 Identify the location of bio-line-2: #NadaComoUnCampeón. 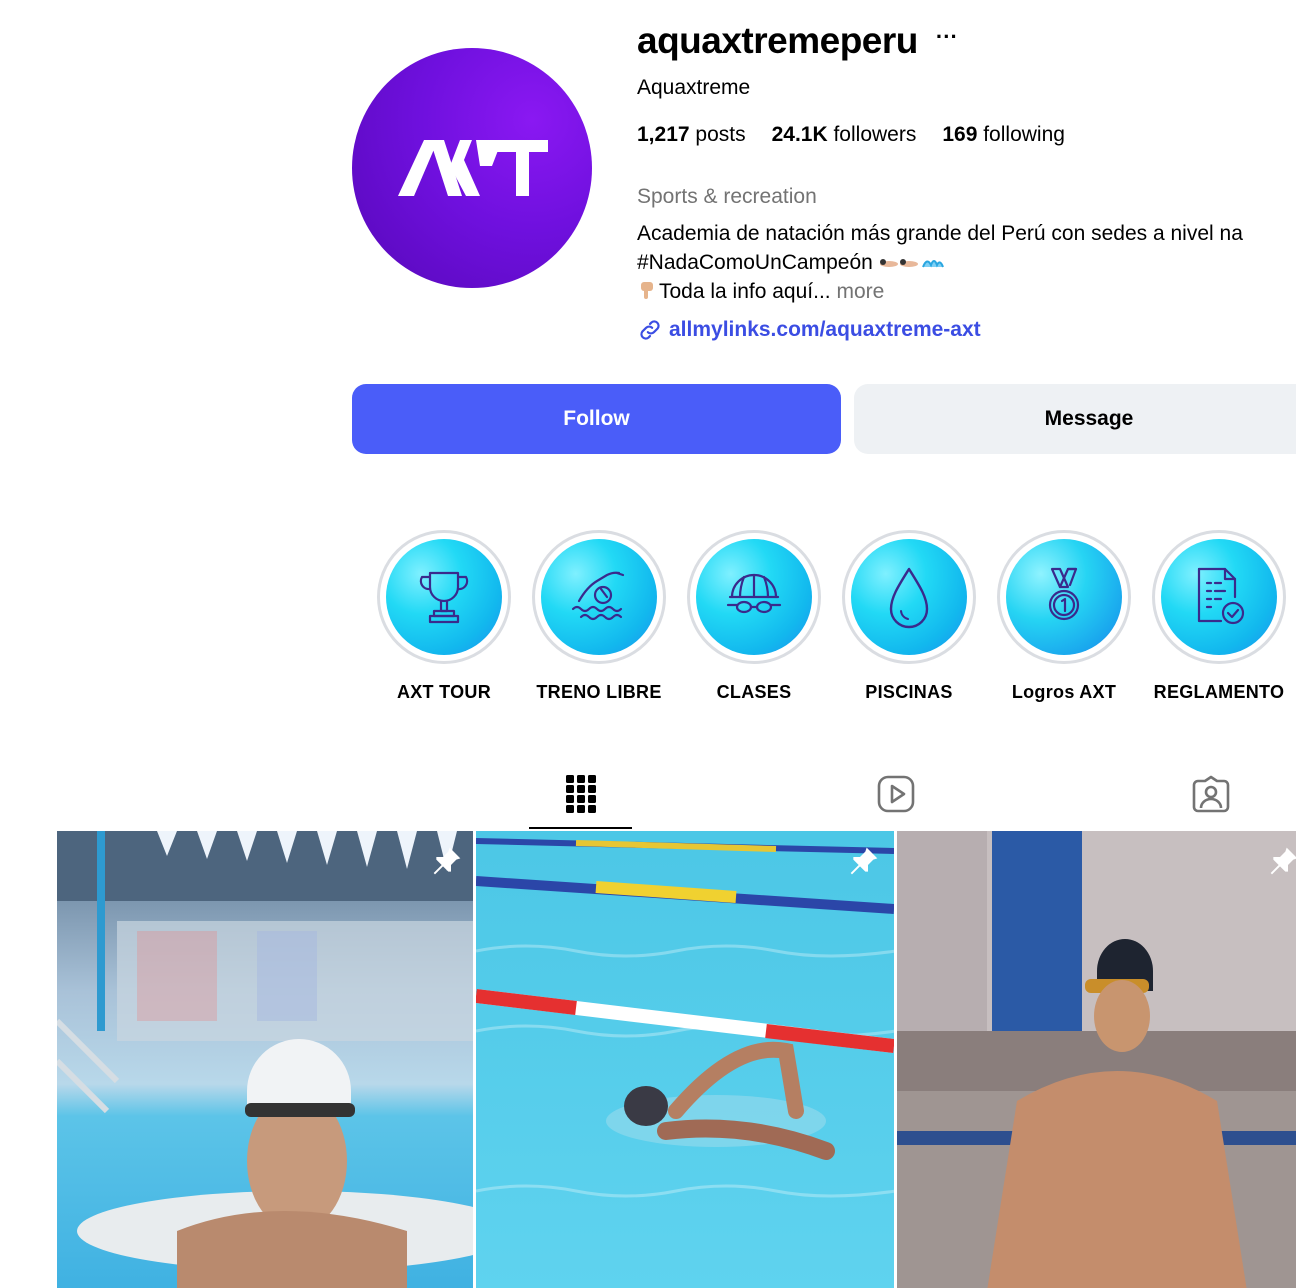
(966, 262).